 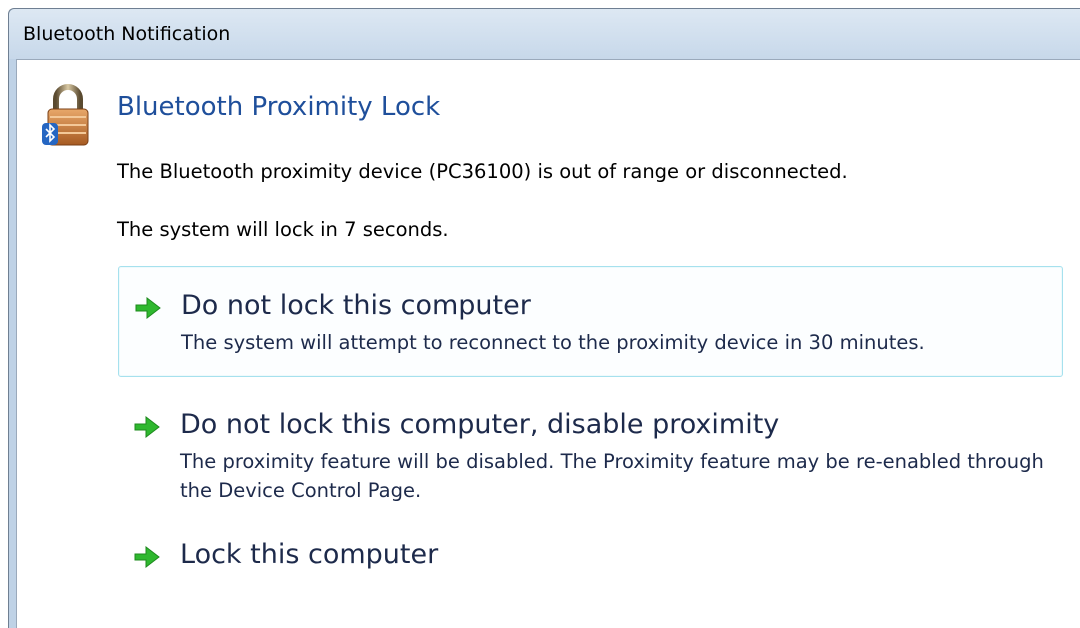 What do you see at coordinates (127, 34) in the screenshot?
I see `window-title: Bluetooth Notification` at bounding box center [127, 34].